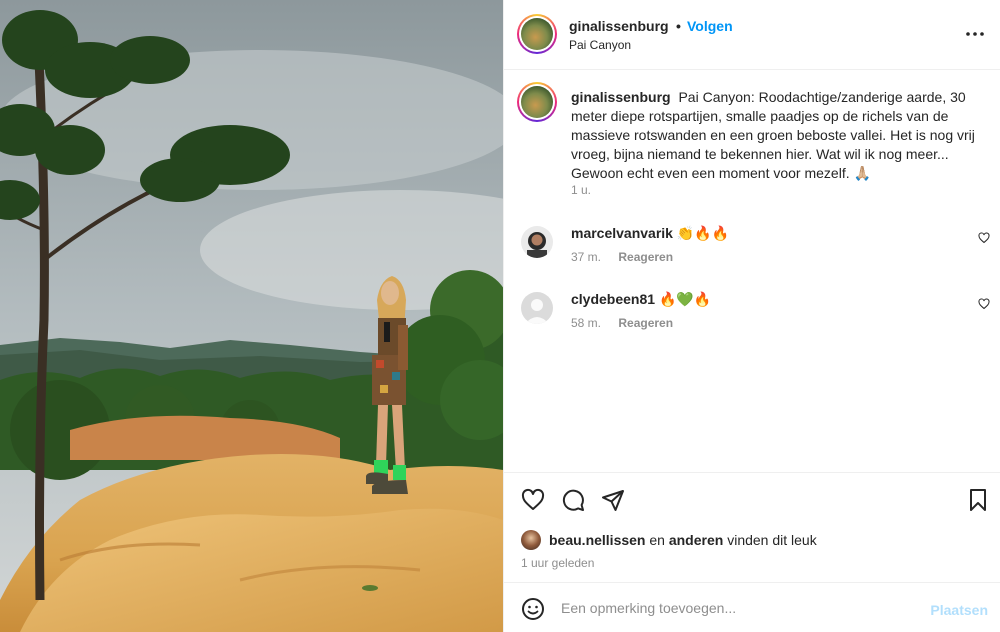  Describe the element at coordinates (752, 320) in the screenshot. I see `comment-item: clydebeen81 🔥💚🔥 58 m. Reageren` at that location.